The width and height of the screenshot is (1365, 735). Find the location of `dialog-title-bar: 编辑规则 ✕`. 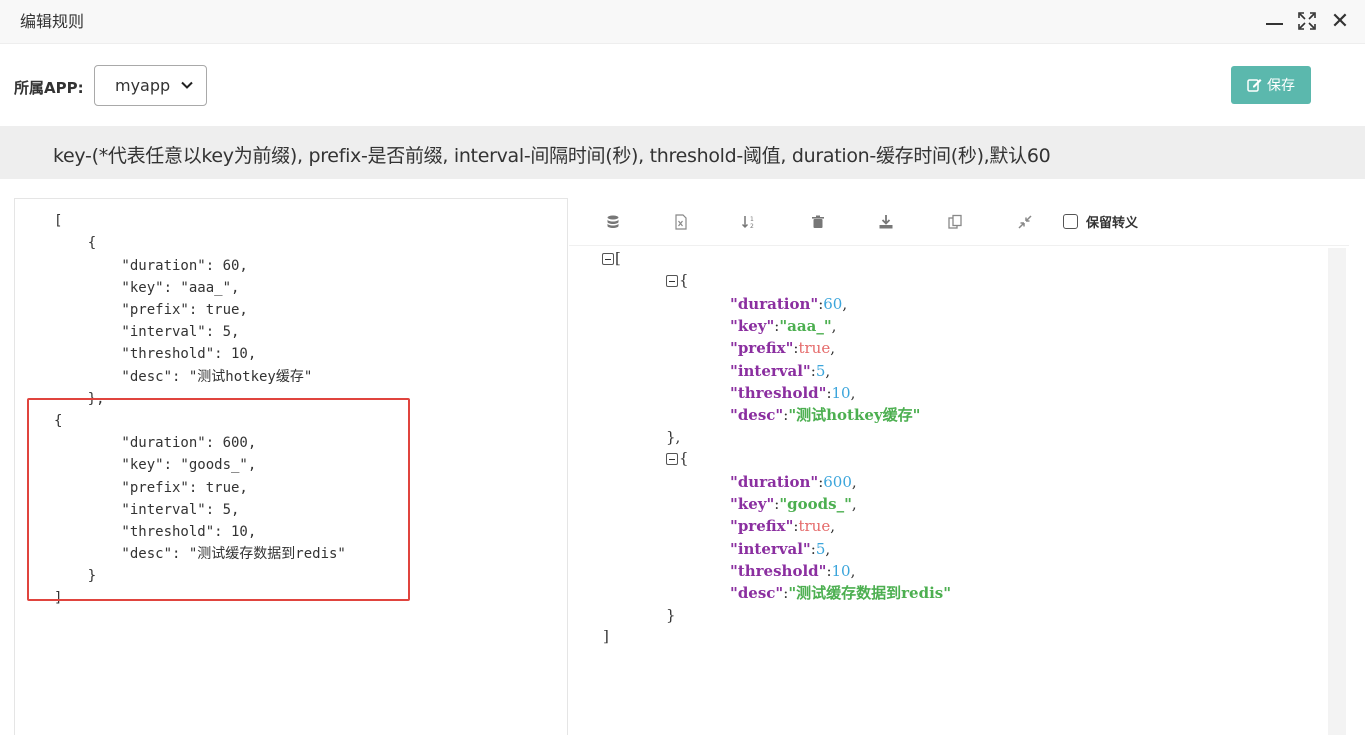

dialog-title-bar: 编辑规则 ✕ is located at coordinates (682, 22).